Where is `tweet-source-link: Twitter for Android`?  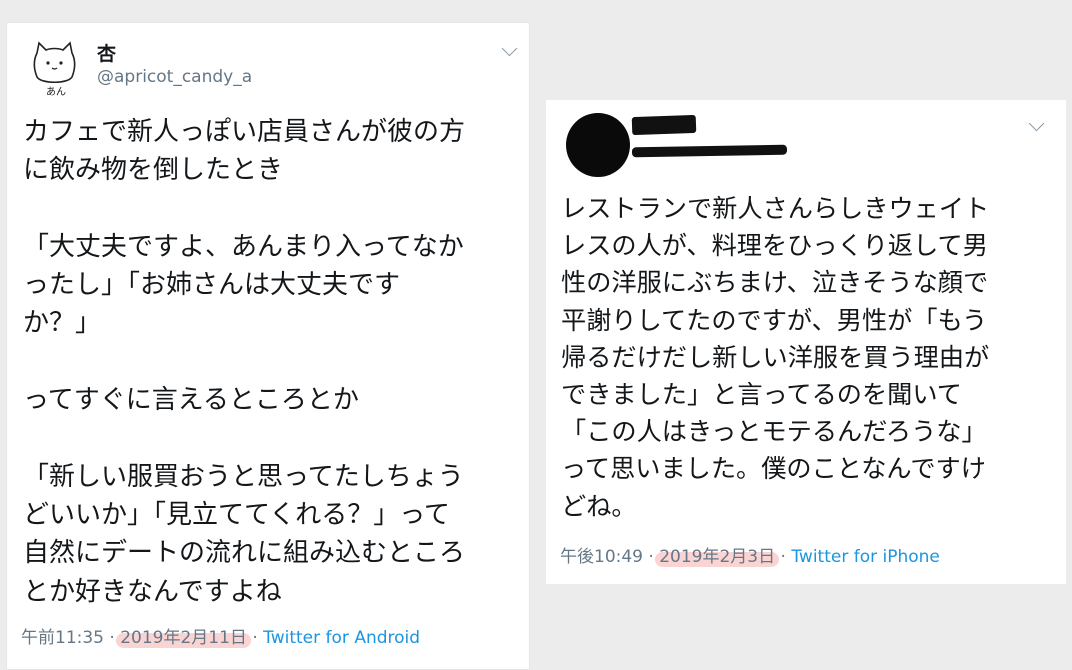 tweet-source-link: Twitter for Android is located at coordinates (341, 638).